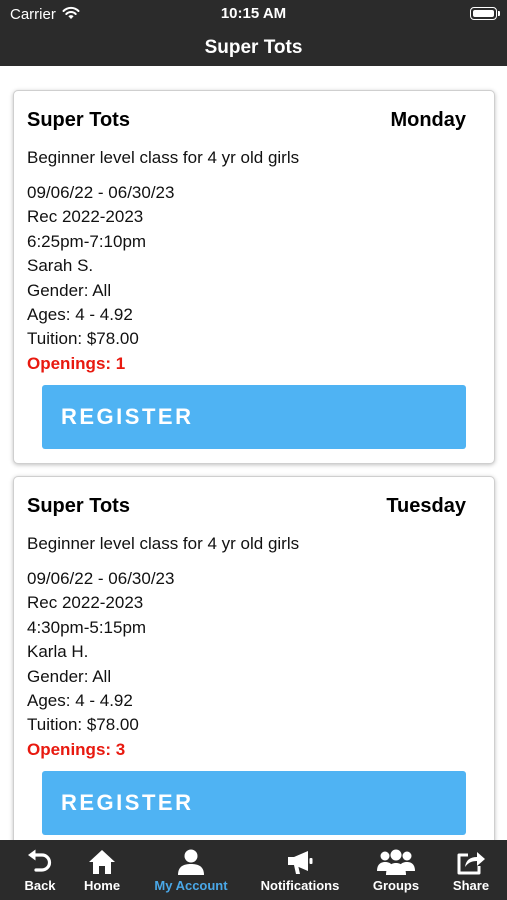 Image resolution: width=507 pixels, height=900 pixels. I want to click on tab-label: Share, so click(471, 885).